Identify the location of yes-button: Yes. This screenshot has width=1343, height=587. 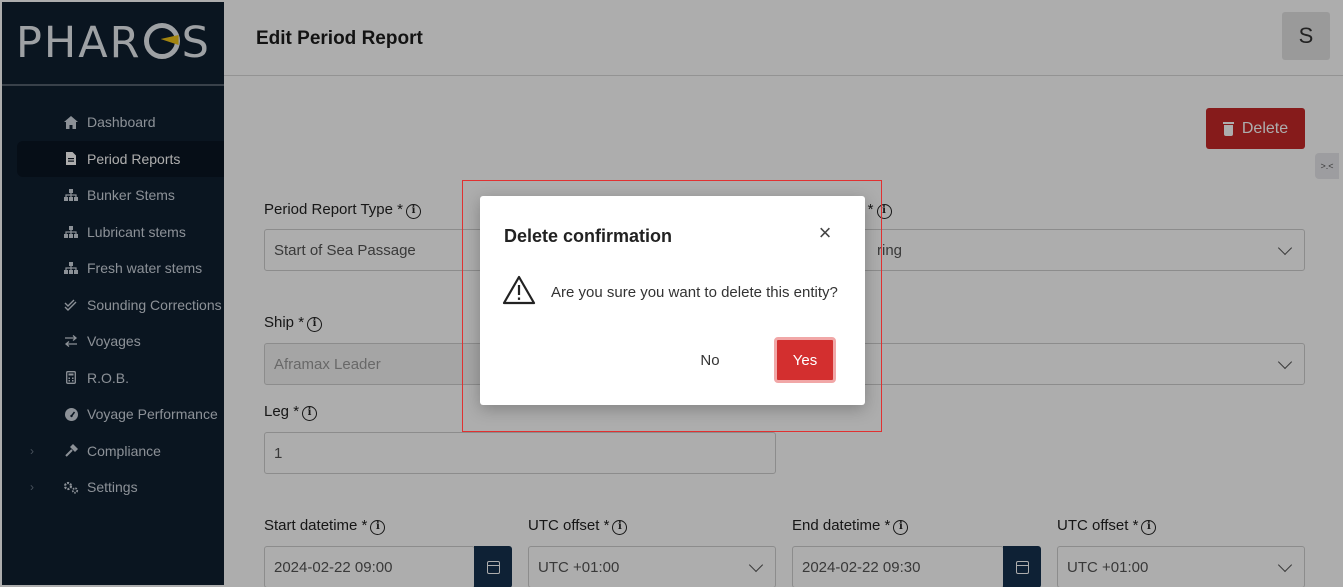
(805, 360).